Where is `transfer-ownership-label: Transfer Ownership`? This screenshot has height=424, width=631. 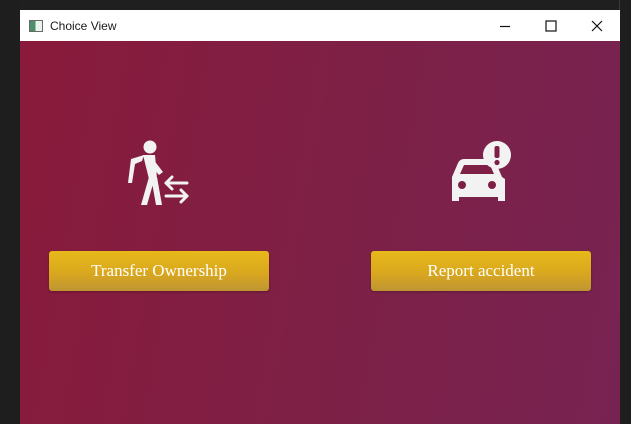
transfer-ownership-label: Transfer Ownership is located at coordinates (159, 270).